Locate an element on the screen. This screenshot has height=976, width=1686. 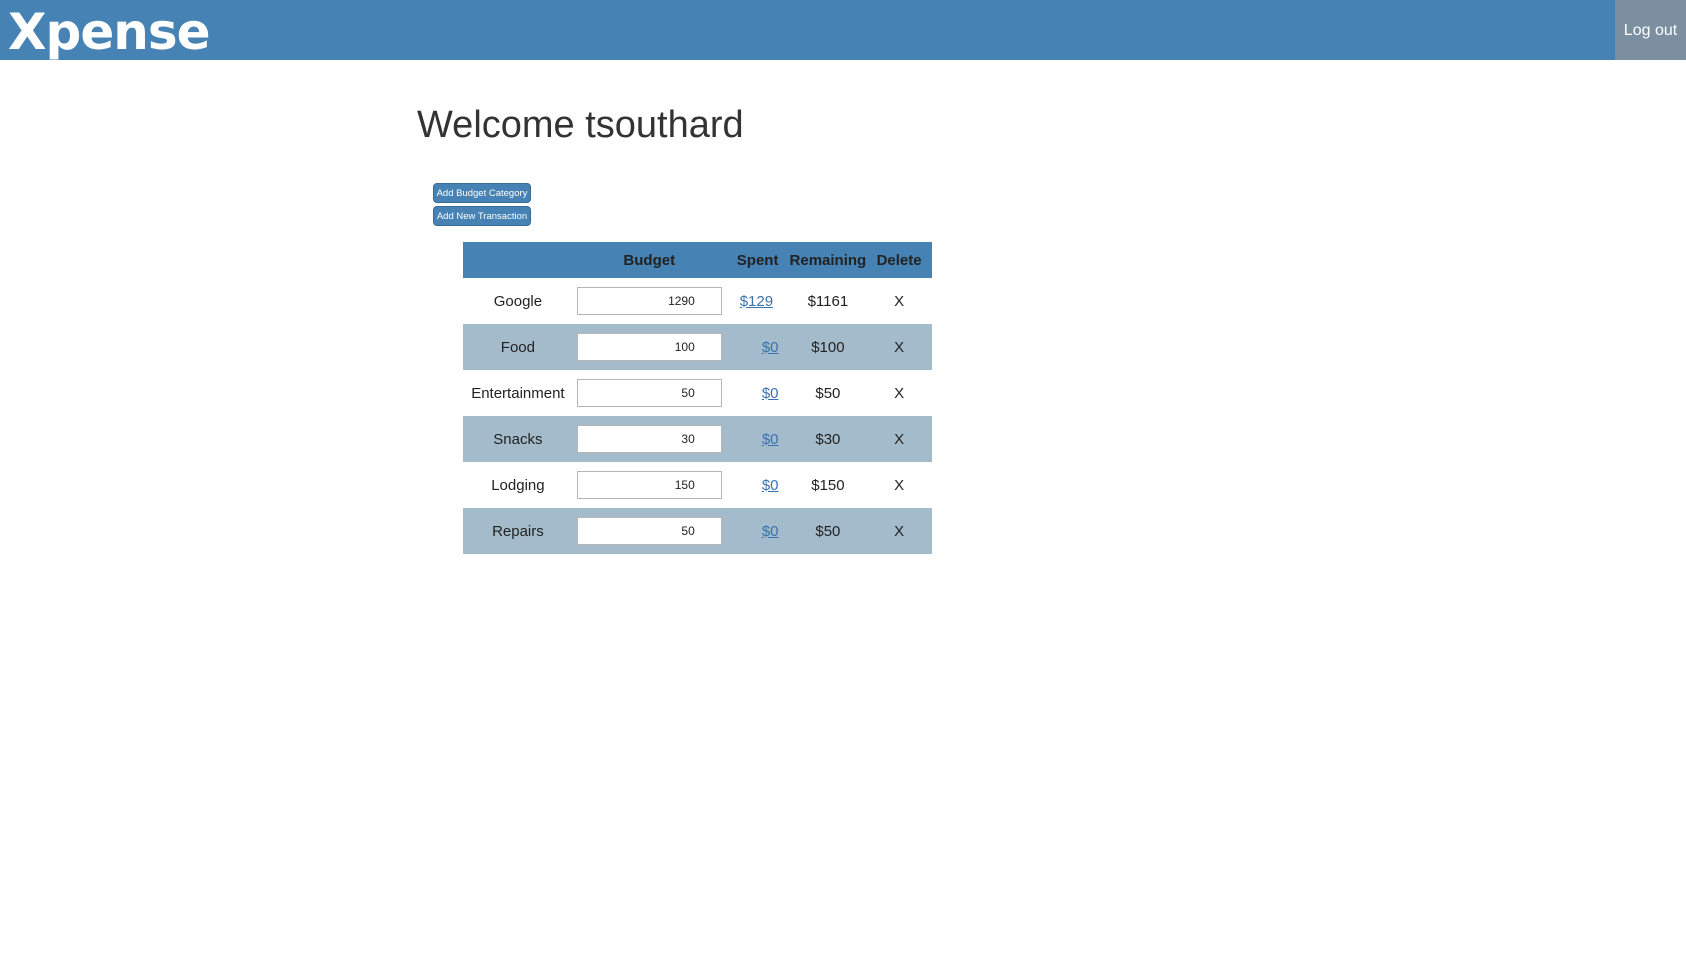
remaining-value: $100 is located at coordinates (828, 347).